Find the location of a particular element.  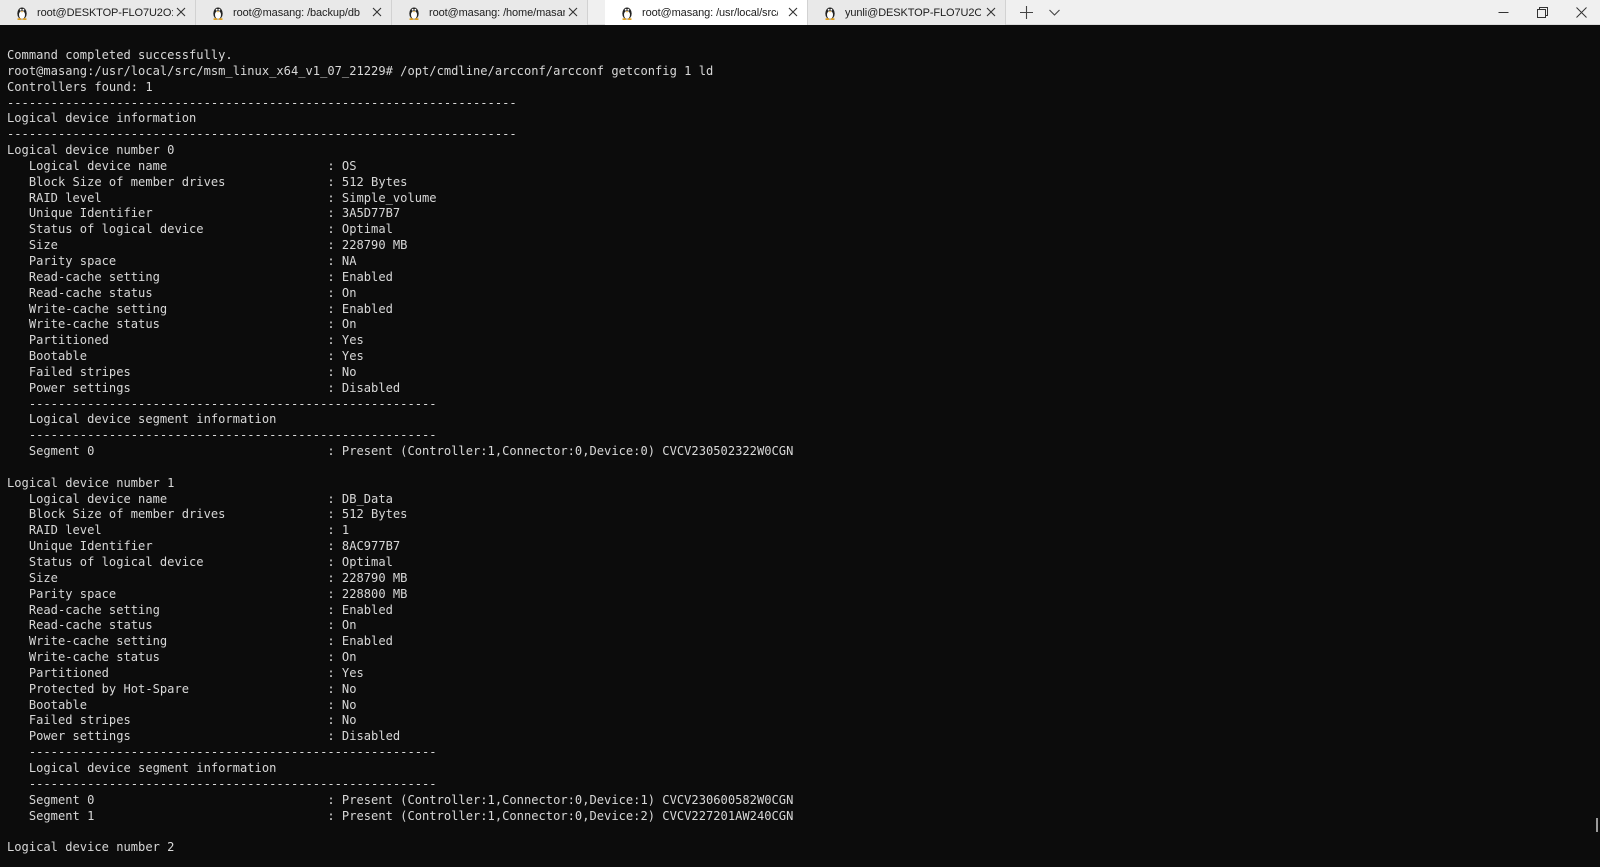

terminal-line: Logical device number 0 is located at coordinates (91, 150).